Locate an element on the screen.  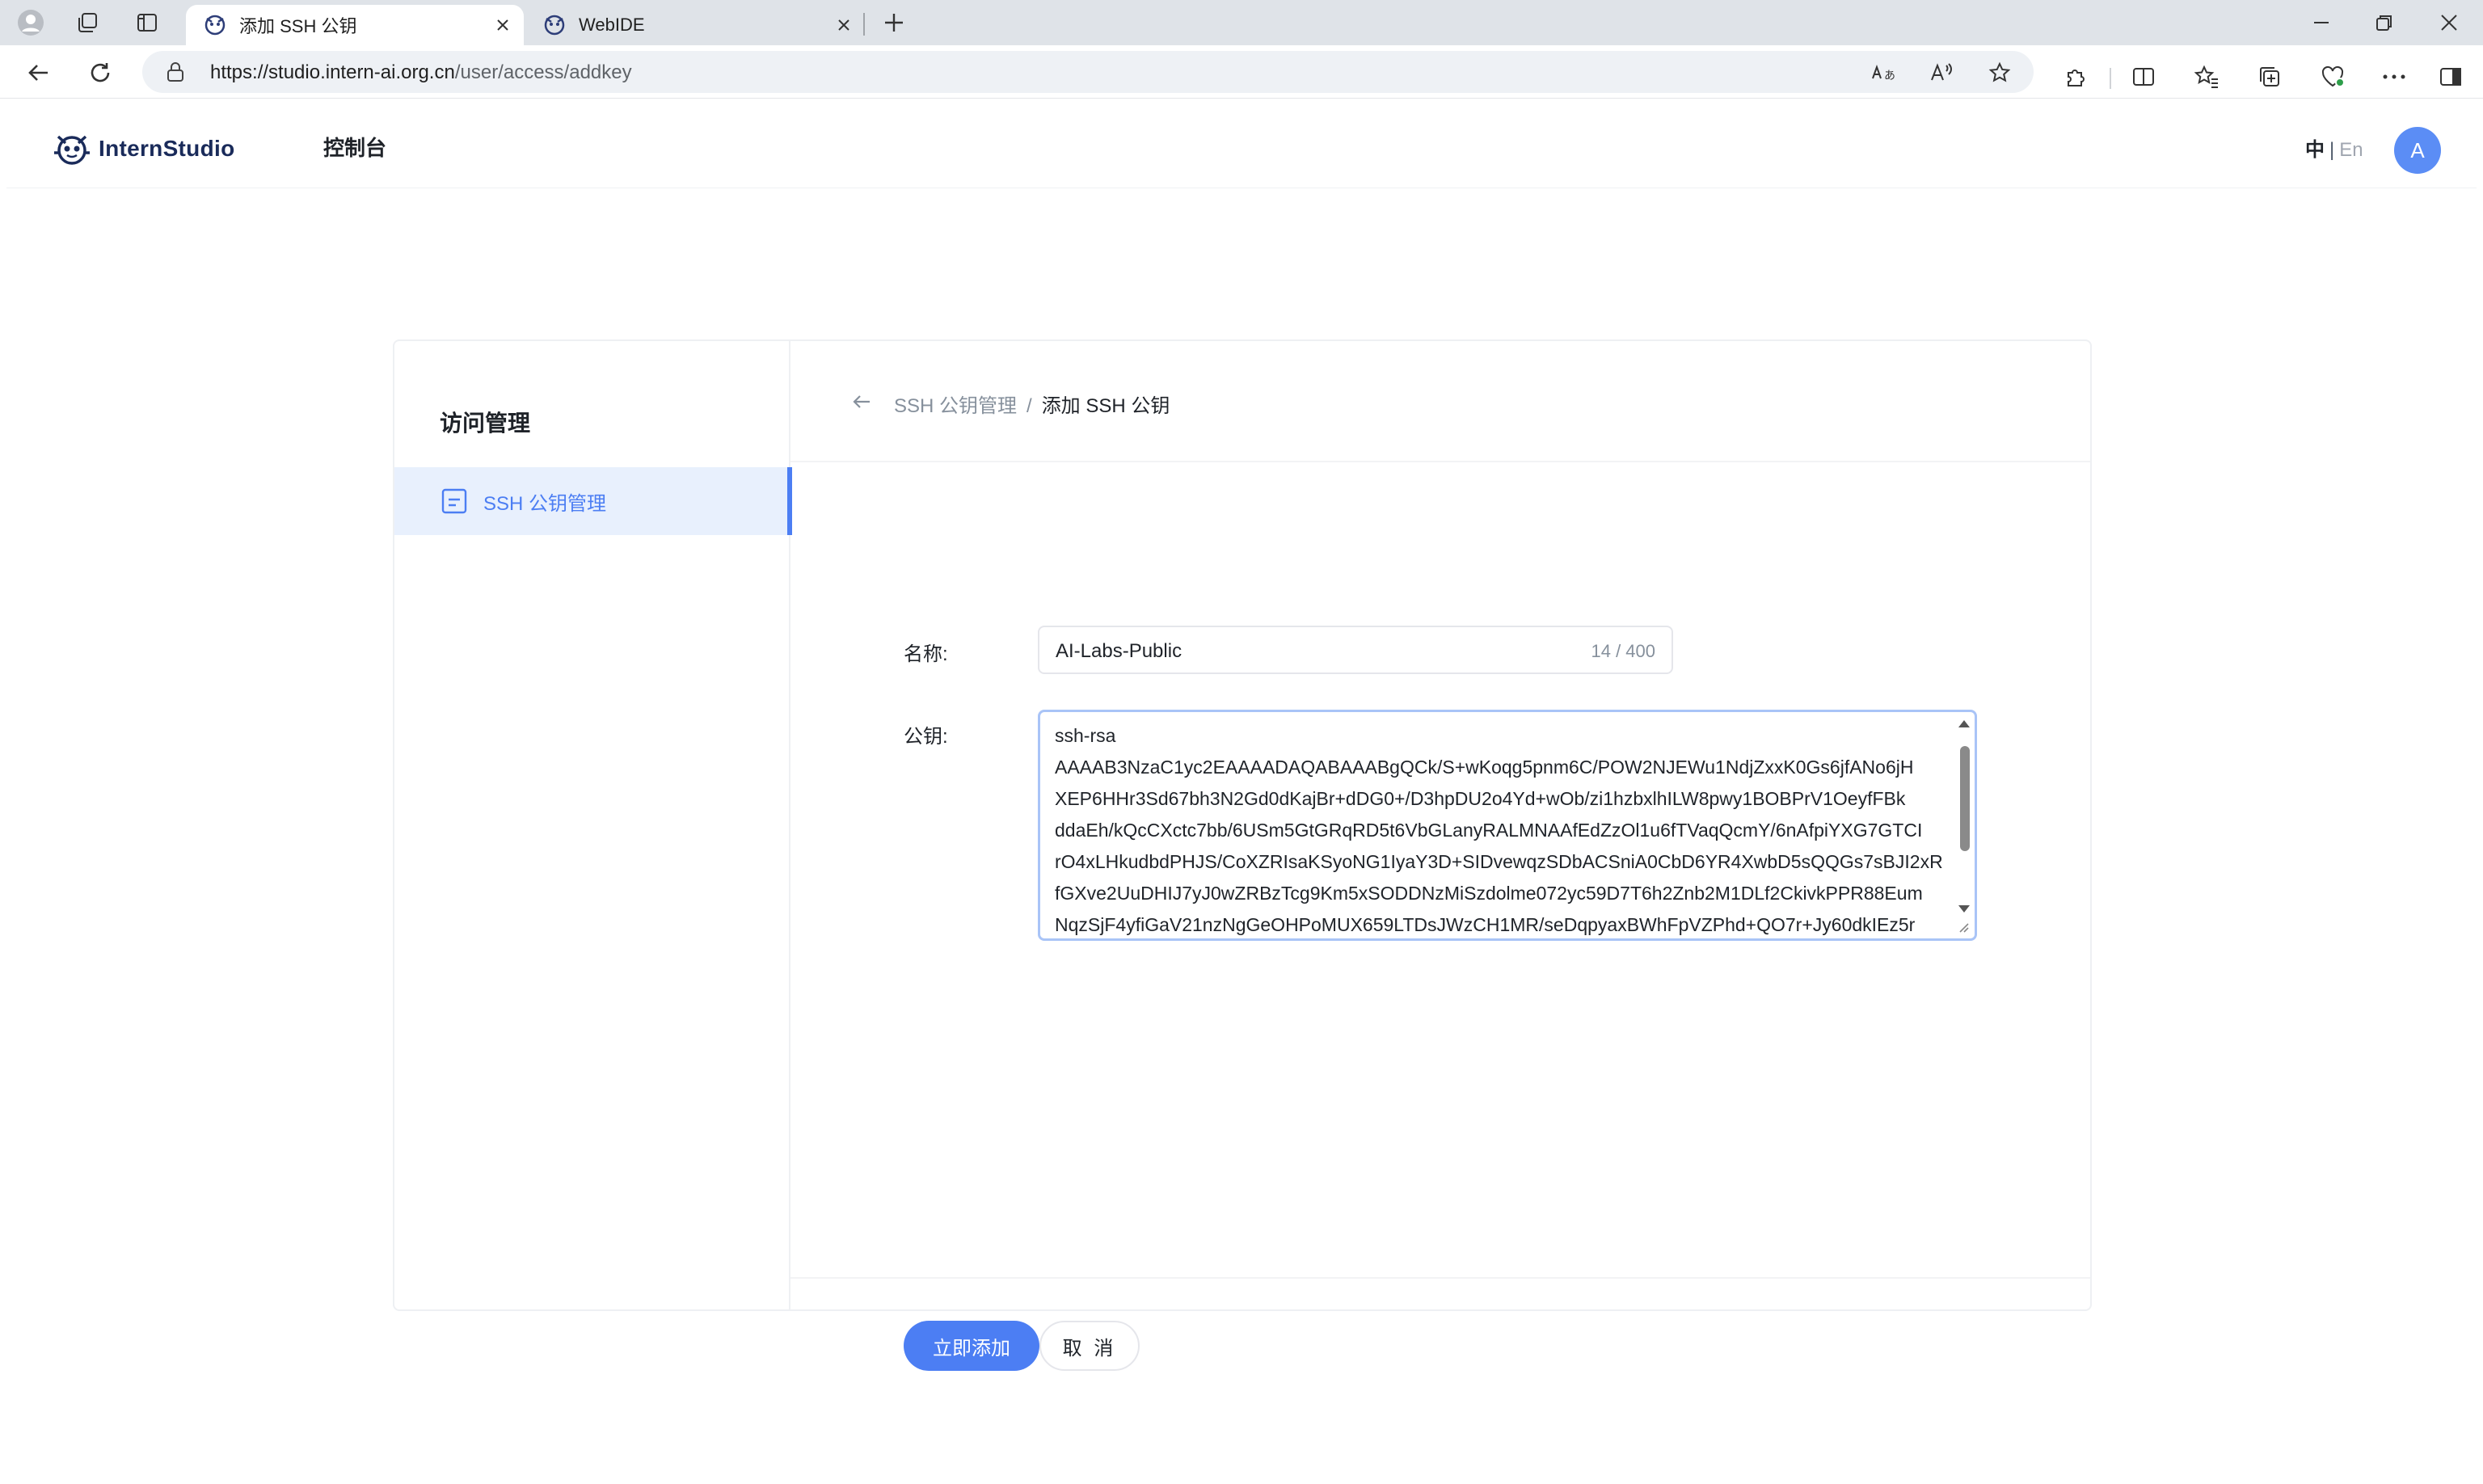
name-label: 名称: is located at coordinates (926, 654).